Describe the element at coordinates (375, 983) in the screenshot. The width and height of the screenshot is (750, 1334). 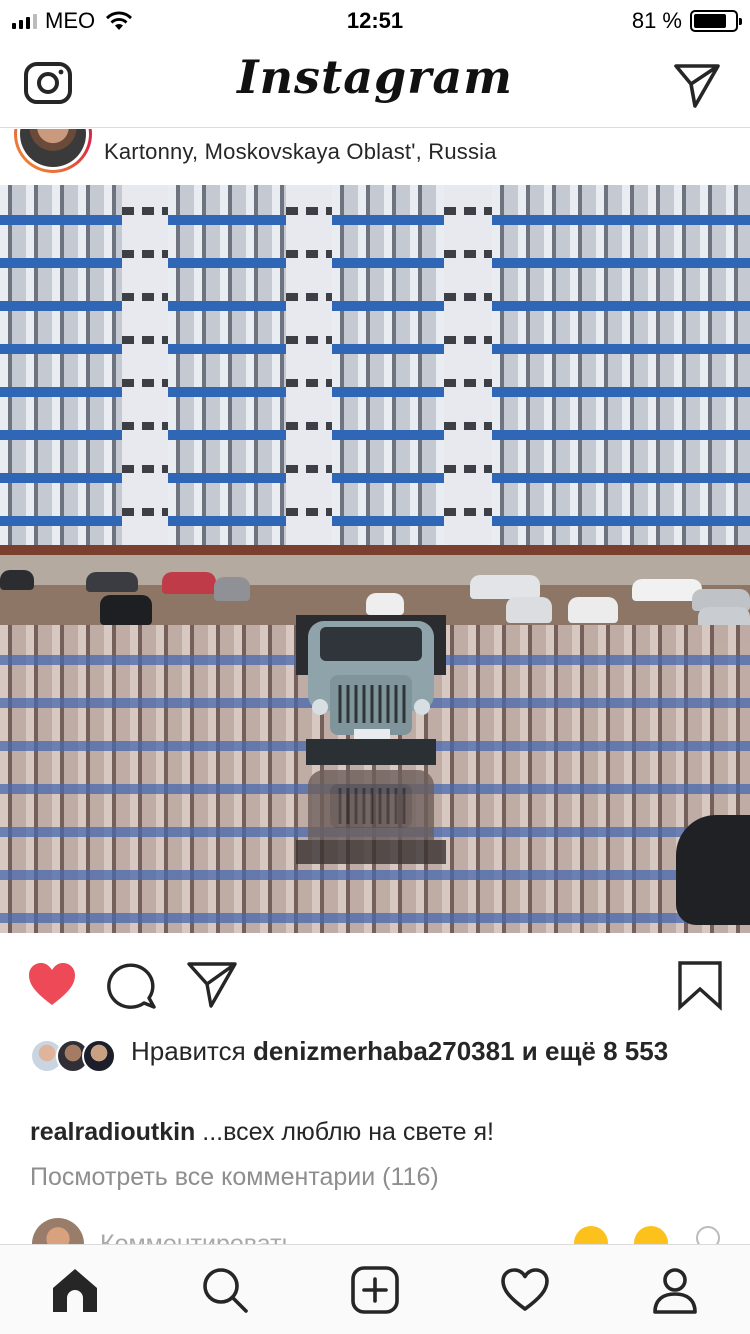
I see `post-actions` at that location.